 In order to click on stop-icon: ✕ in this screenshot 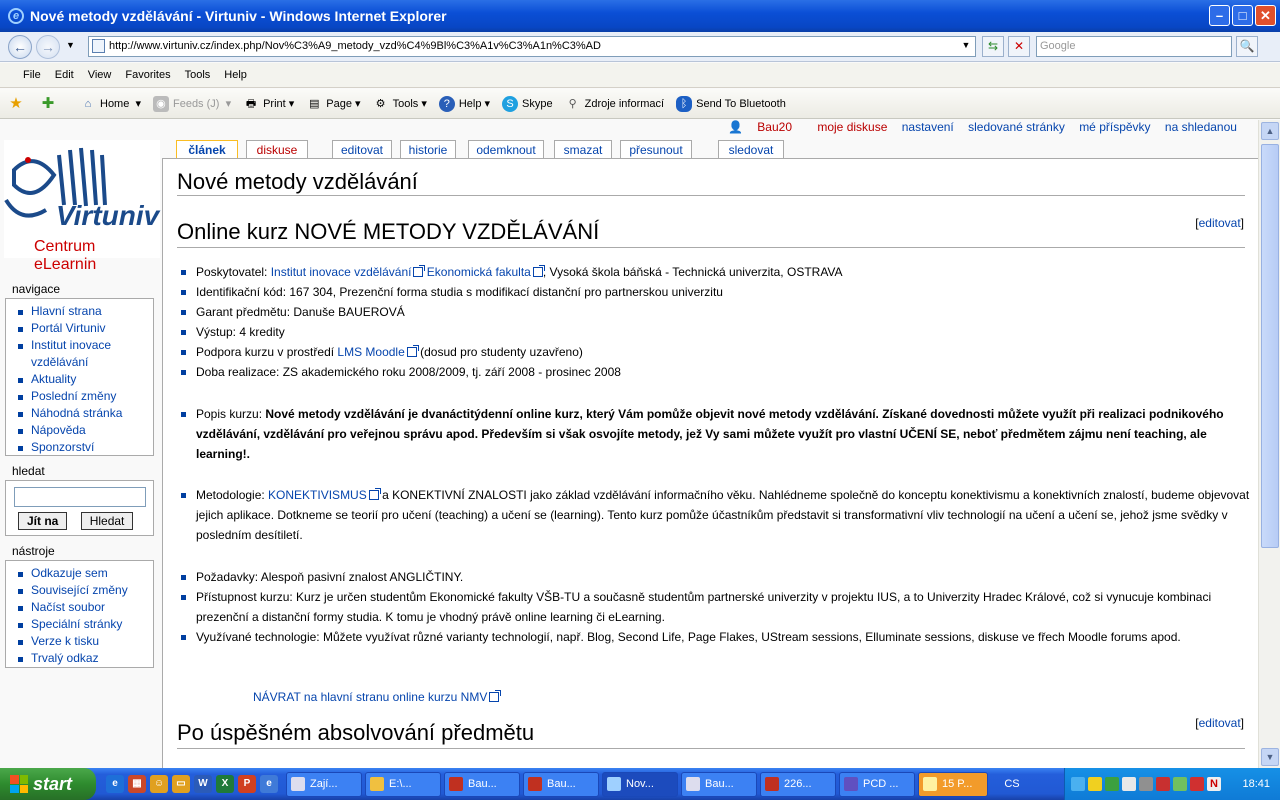, I will do `click(1019, 46)`.